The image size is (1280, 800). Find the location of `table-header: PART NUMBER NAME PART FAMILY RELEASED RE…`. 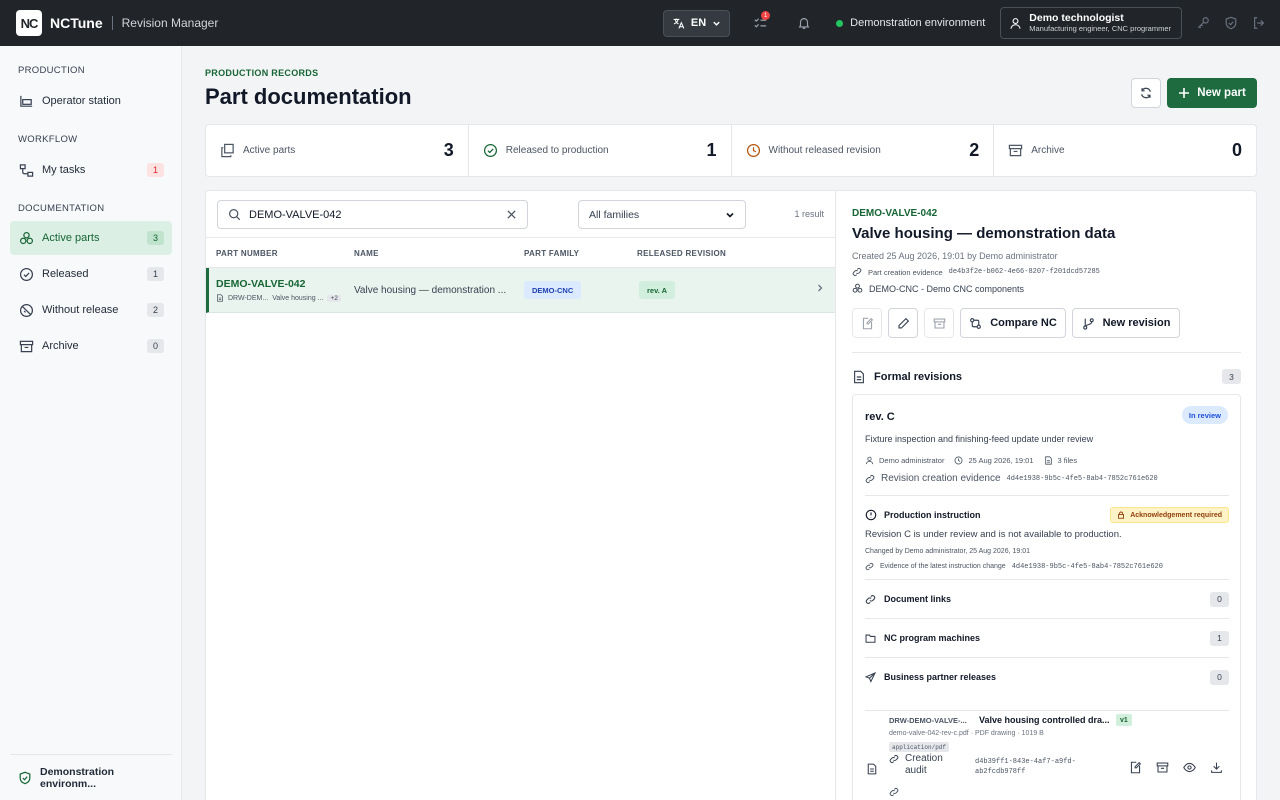

table-header: PART NUMBER NAME PART FAMILY RELEASED RE… is located at coordinates (520, 252).